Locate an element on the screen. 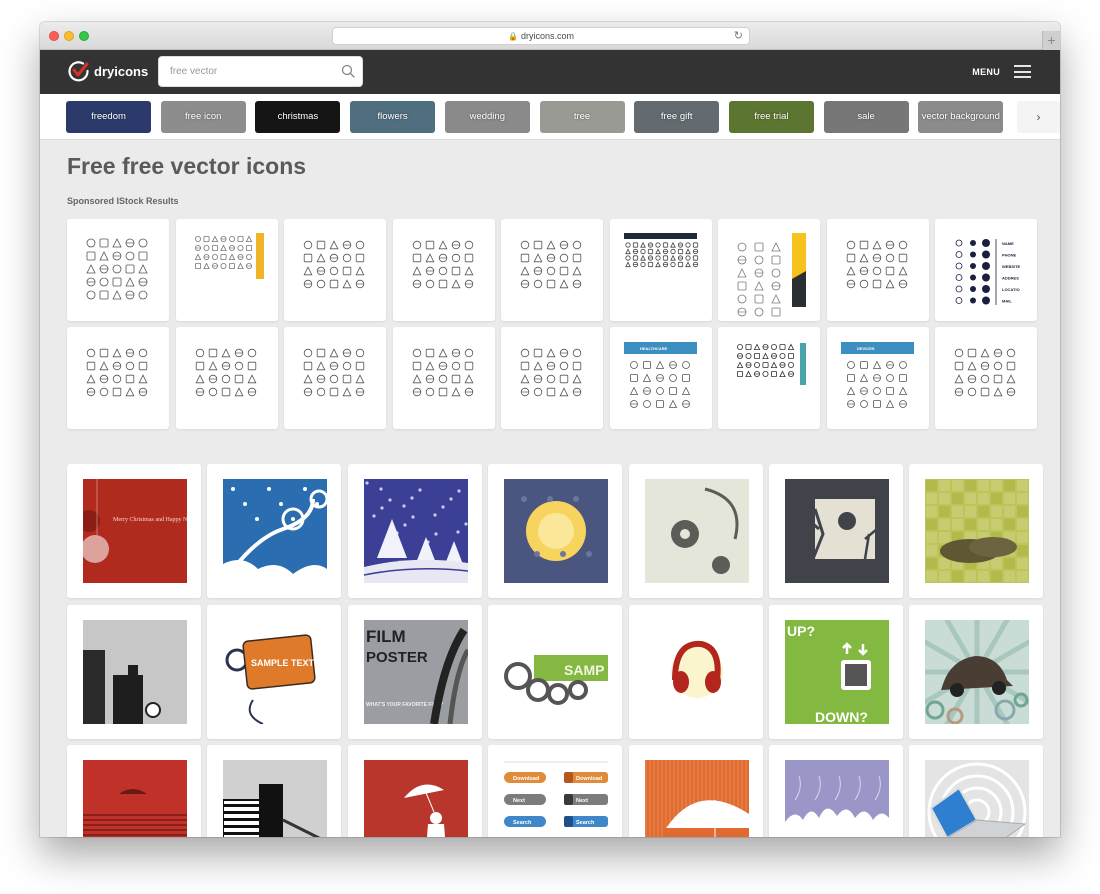  contact-label: PHONE is located at coordinates (1009, 255).